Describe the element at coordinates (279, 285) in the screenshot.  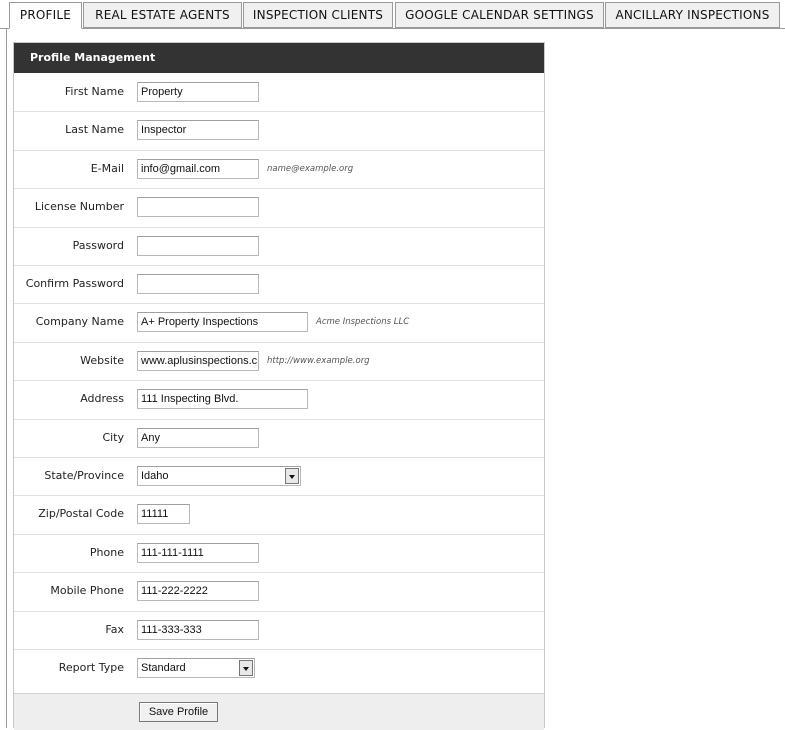
I see `row-confirm-password: Confirm Password` at that location.